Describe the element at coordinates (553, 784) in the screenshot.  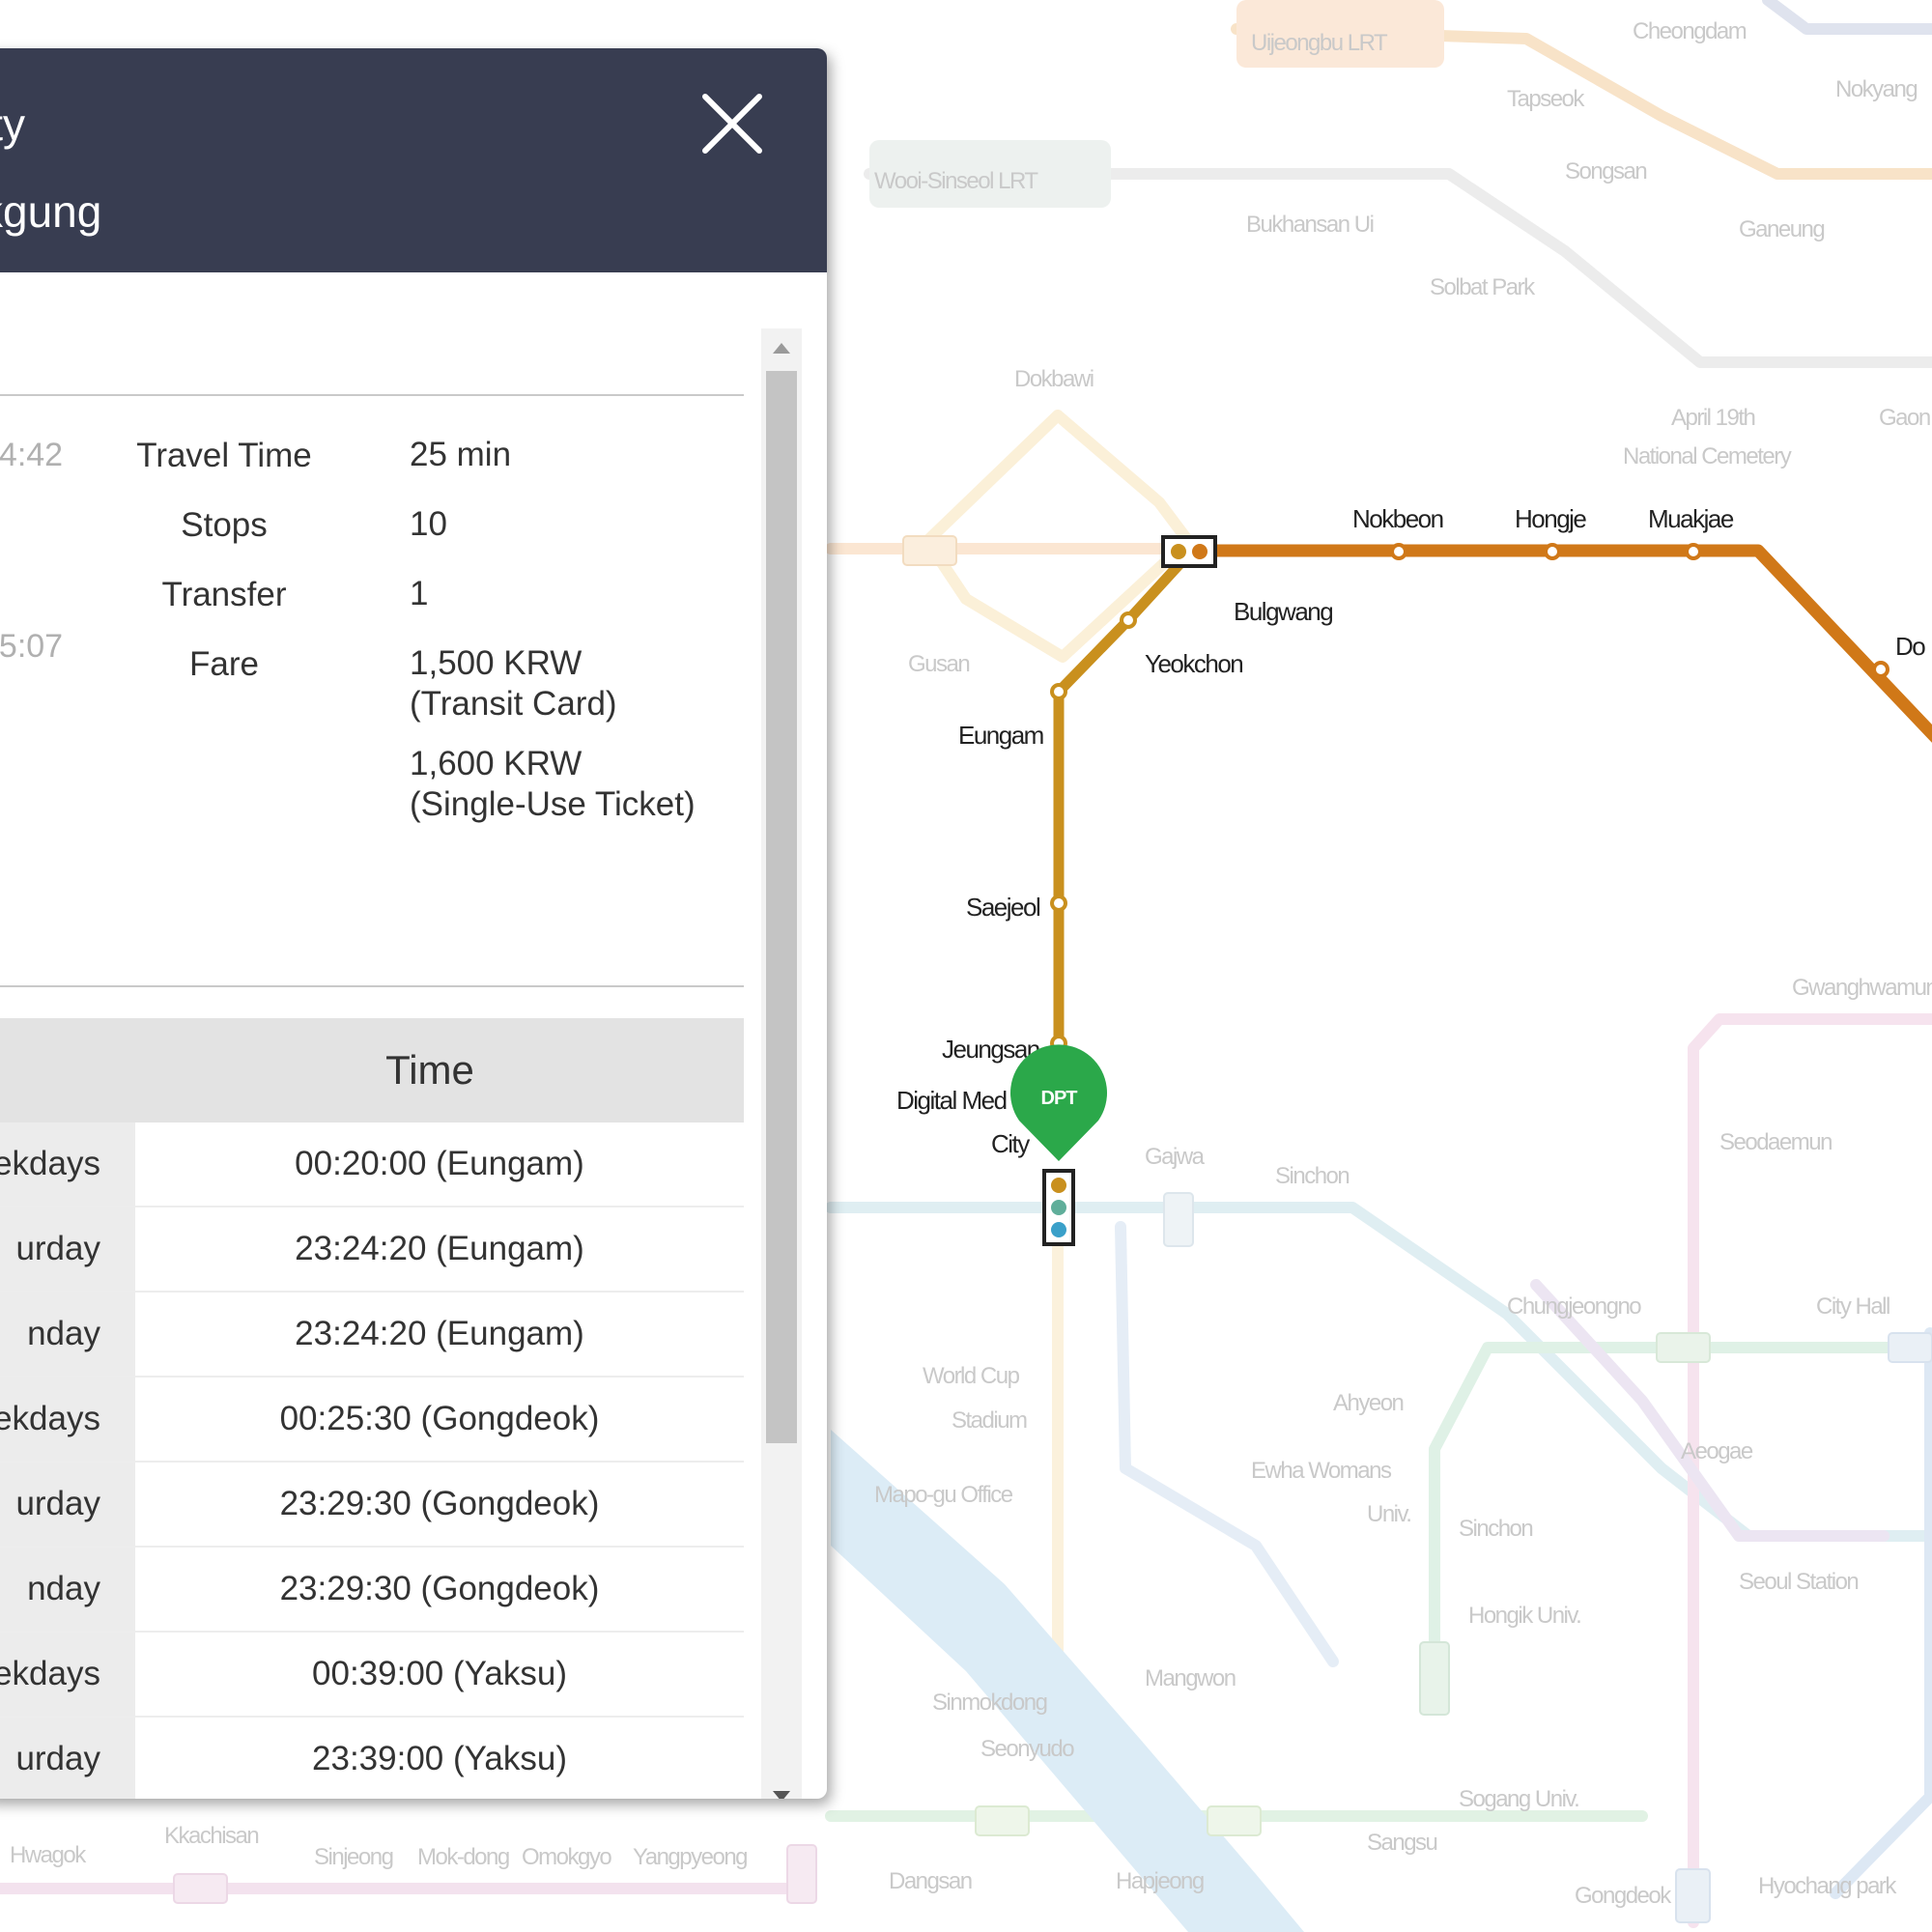
I see `fare-single-ticket: 1,600 KRW (Single-Use Ticket)` at that location.